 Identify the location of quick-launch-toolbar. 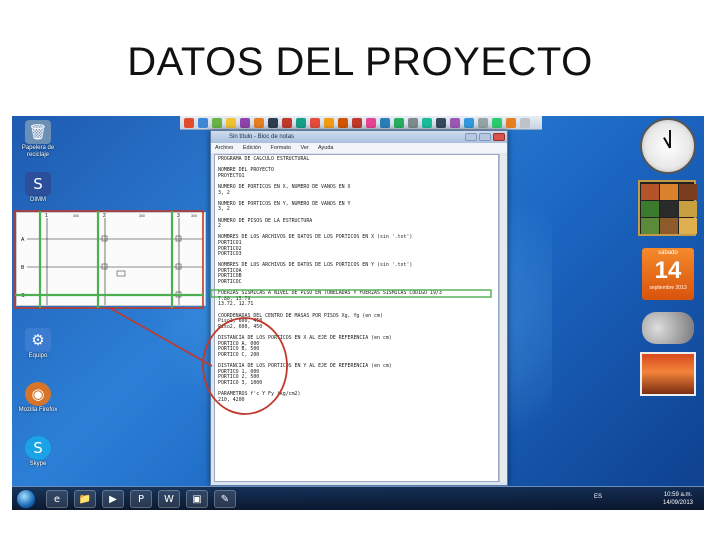
(361, 123).